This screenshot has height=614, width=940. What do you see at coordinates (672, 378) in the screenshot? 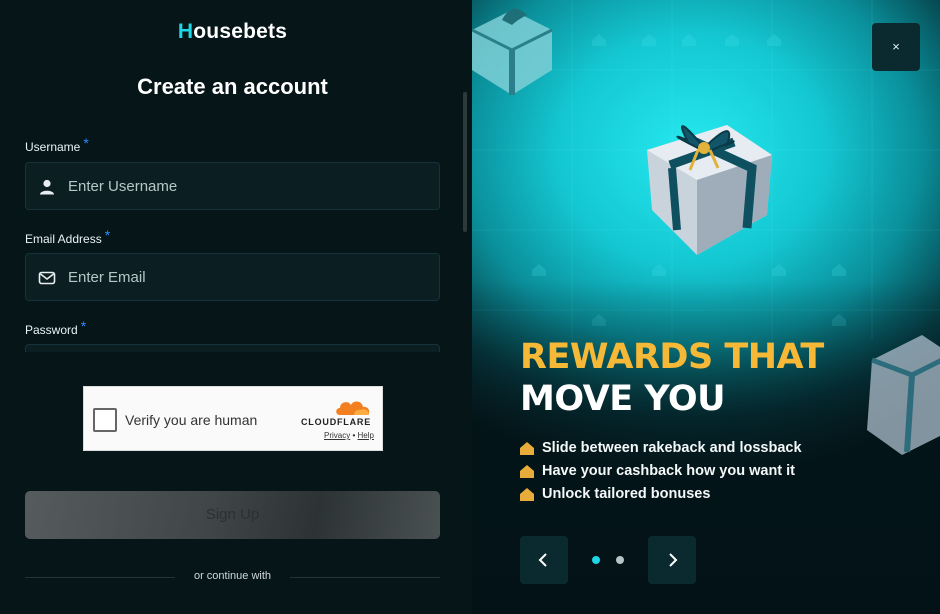
I see `promo-headline: REWARDS THAT MOVE YOU` at bounding box center [672, 378].